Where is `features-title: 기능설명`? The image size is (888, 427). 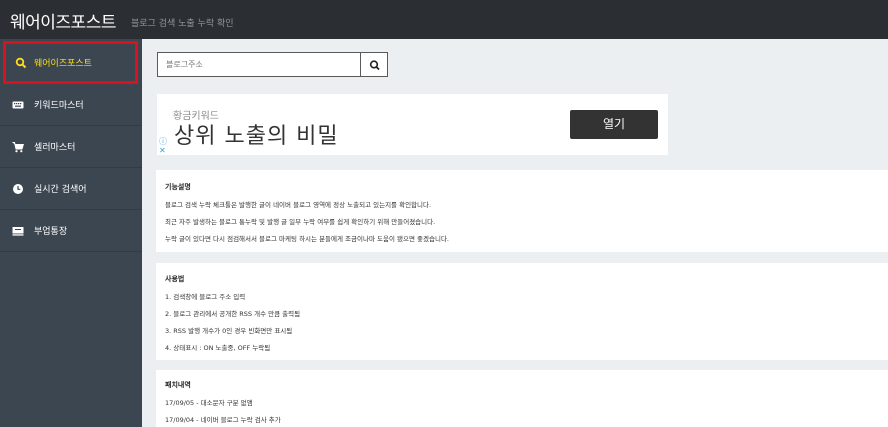
features-title: 기능설명 is located at coordinates (178, 187).